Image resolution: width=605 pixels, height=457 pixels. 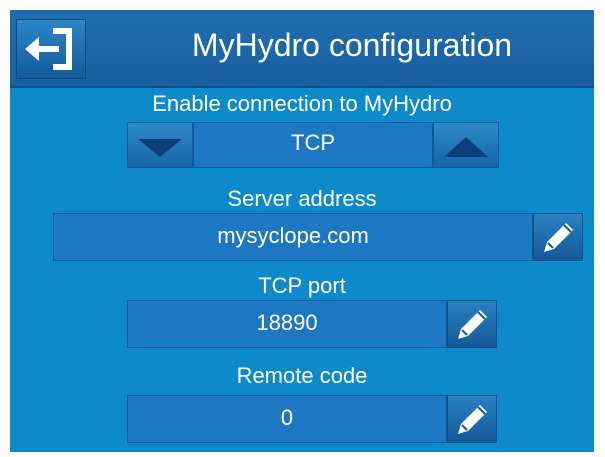 I want to click on connection-next-button, so click(x=466, y=145).